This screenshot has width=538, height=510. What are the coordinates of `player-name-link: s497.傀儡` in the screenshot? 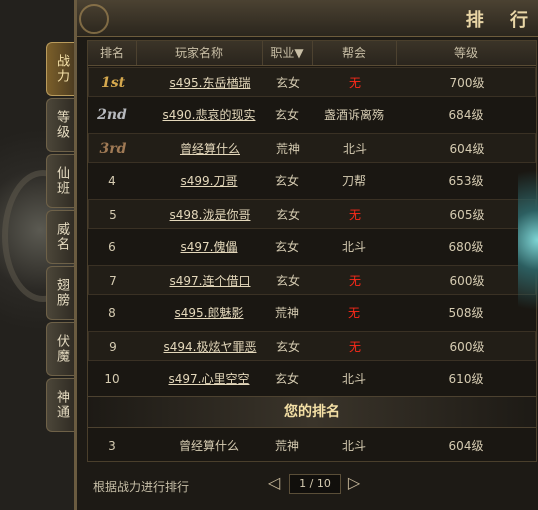 It's located at (209, 247).